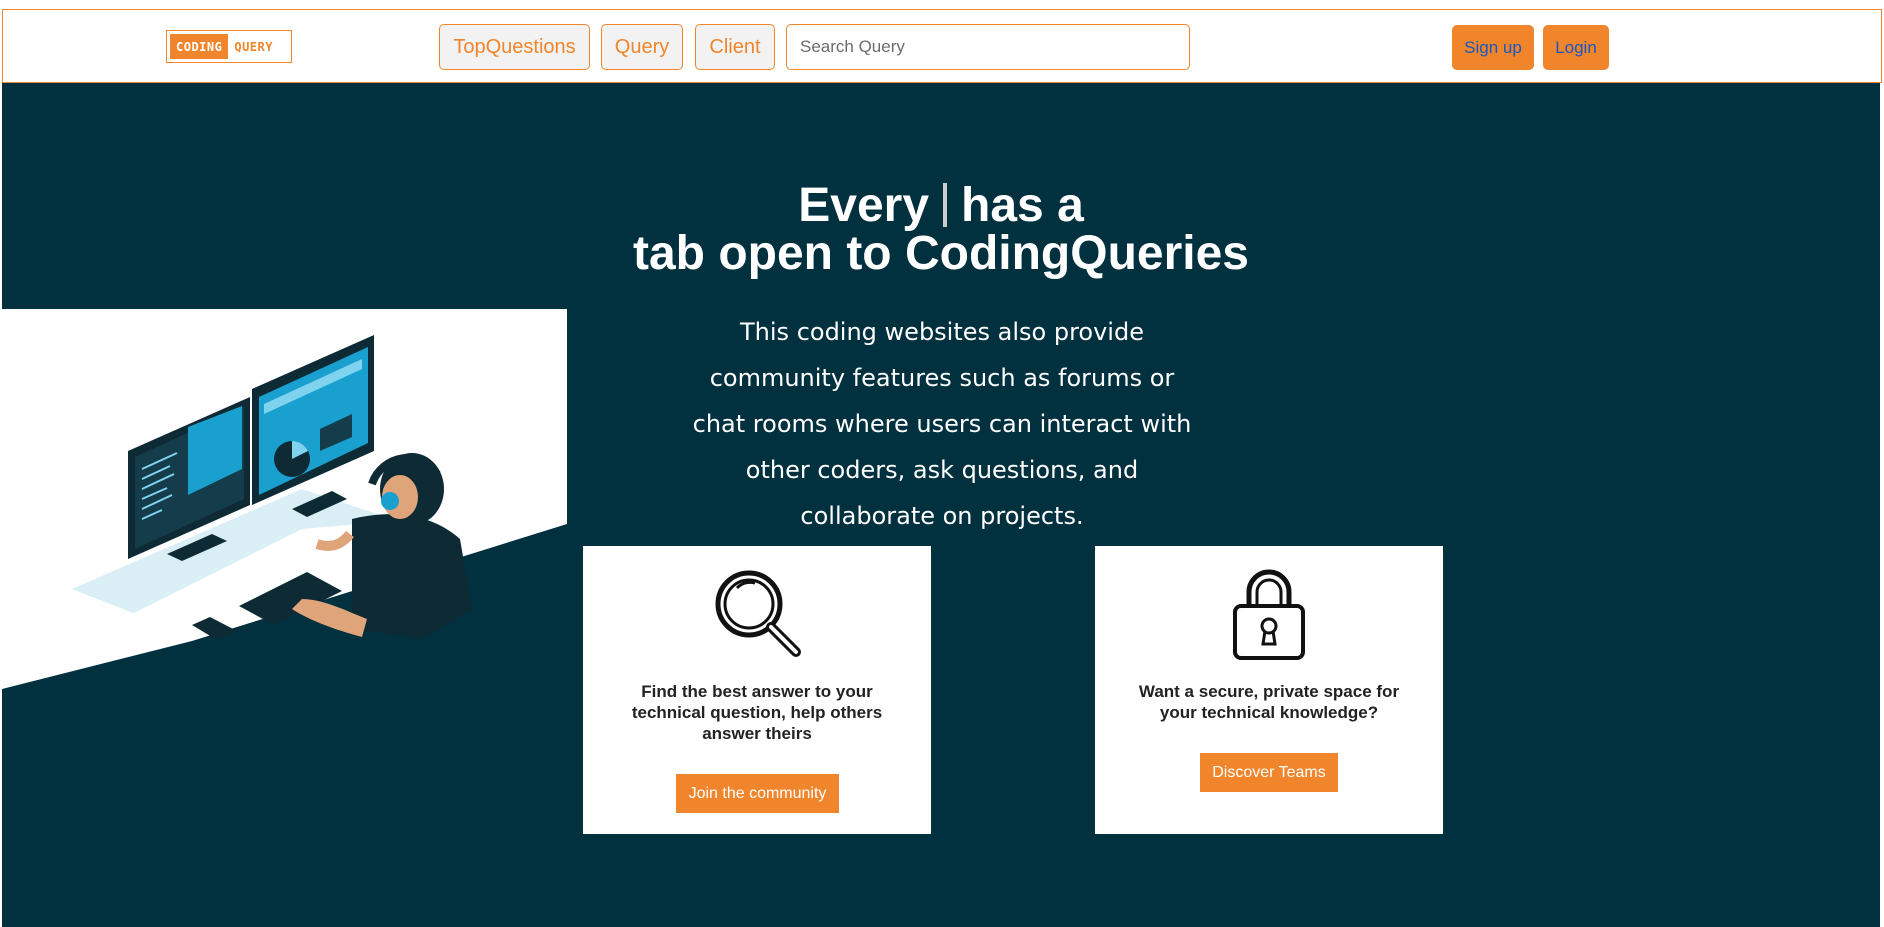 Image resolution: width=1884 pixels, height=927 pixels. I want to click on hero-title-part1: Every, so click(864, 205).